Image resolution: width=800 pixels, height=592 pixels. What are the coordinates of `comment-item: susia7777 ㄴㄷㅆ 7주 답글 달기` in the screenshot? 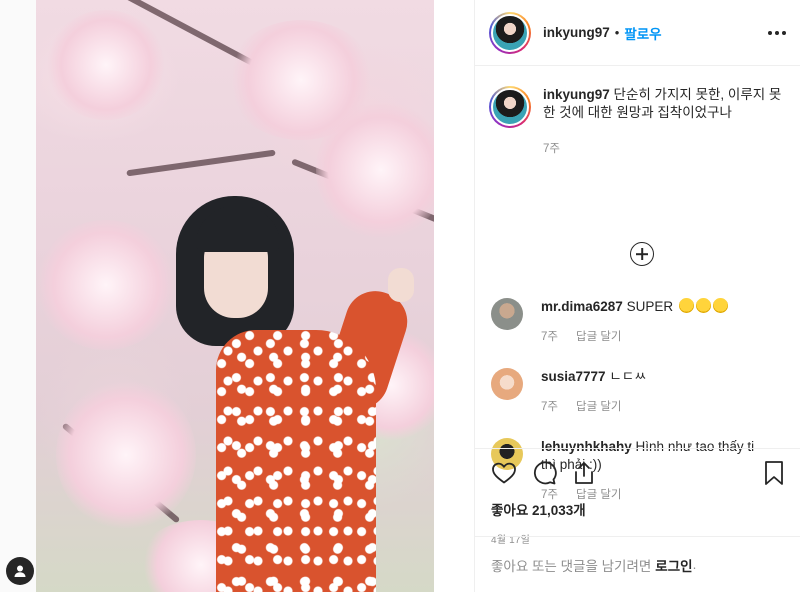 It's located at (641, 392).